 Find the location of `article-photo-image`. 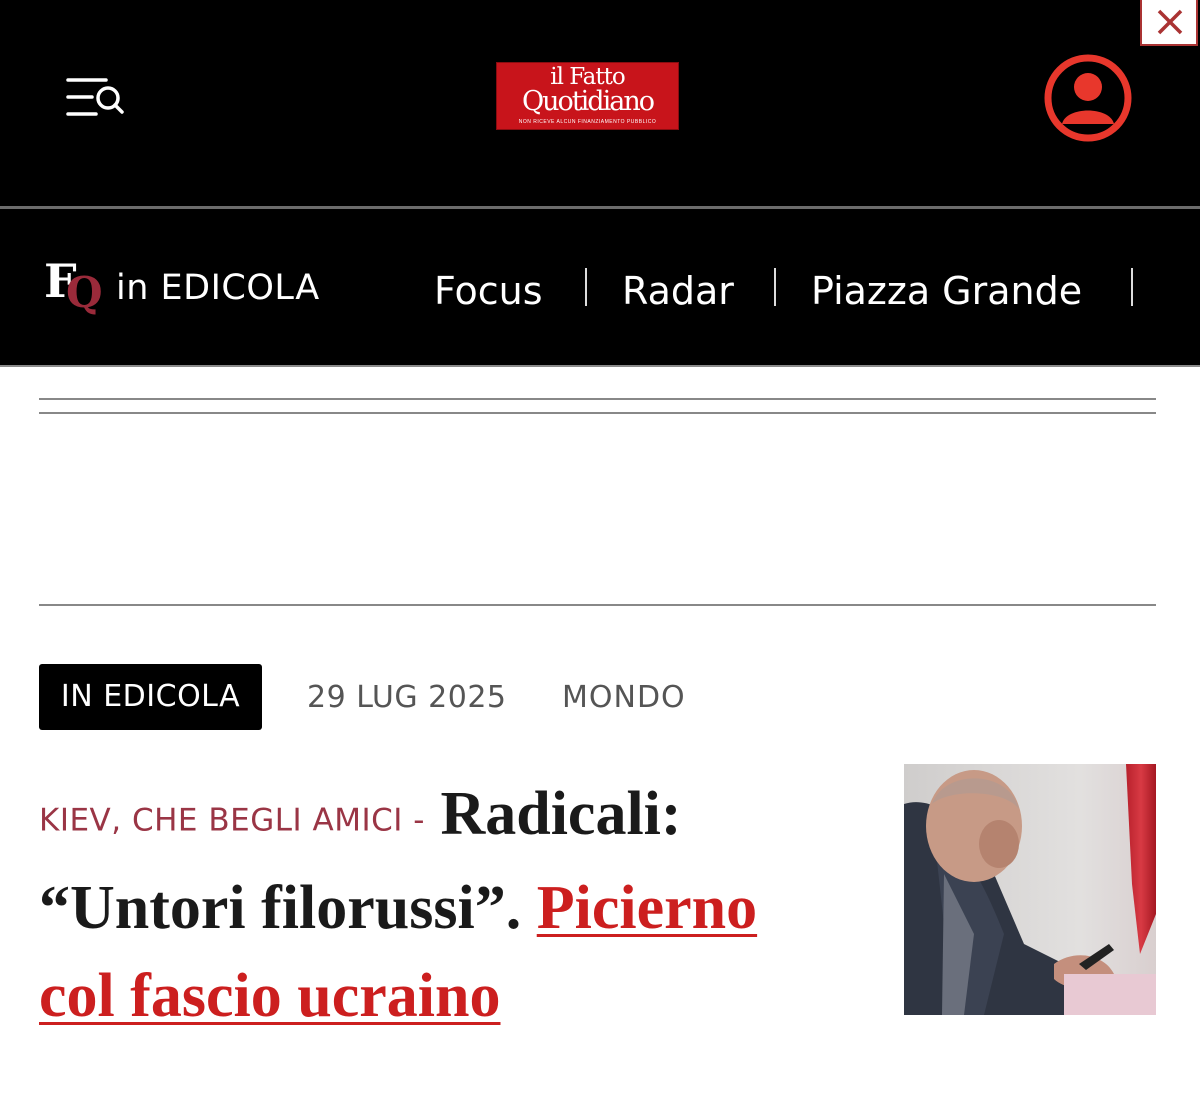

article-photo-image is located at coordinates (1030, 889).